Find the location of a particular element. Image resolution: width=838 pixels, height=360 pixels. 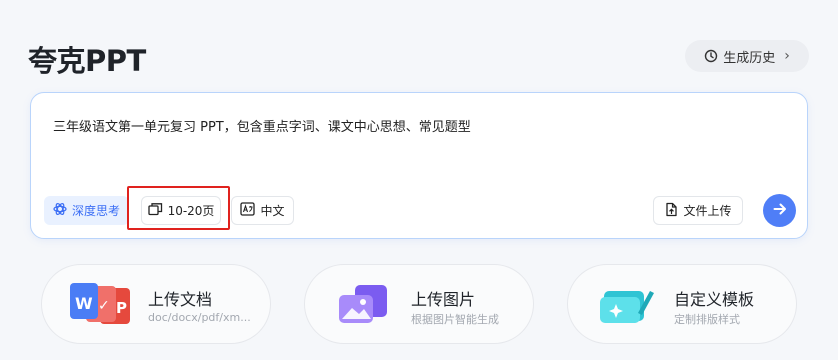

page-range-label: 10-20页 is located at coordinates (191, 211).